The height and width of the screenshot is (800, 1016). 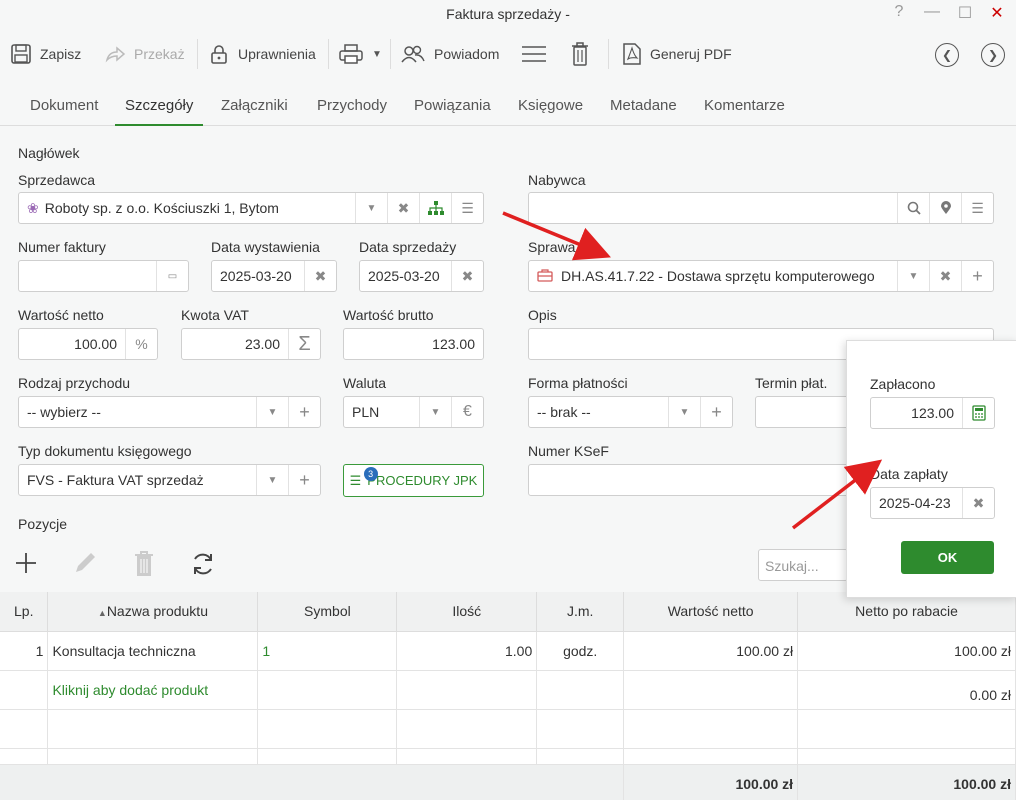 What do you see at coordinates (556, 236) in the screenshot?
I see `arrow-to-case-field` at bounding box center [556, 236].